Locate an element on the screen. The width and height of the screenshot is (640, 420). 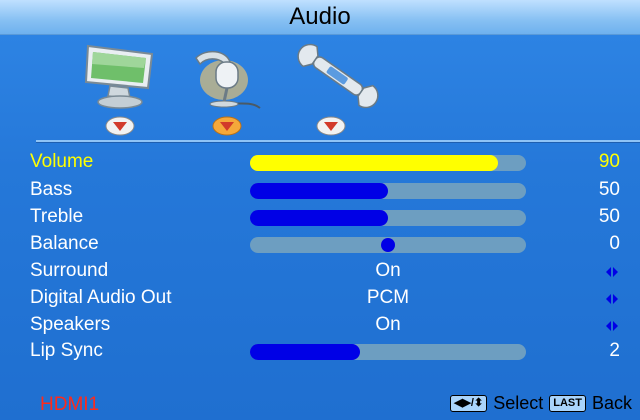
digital-audio-out-option: PCM is located at coordinates (388, 298).